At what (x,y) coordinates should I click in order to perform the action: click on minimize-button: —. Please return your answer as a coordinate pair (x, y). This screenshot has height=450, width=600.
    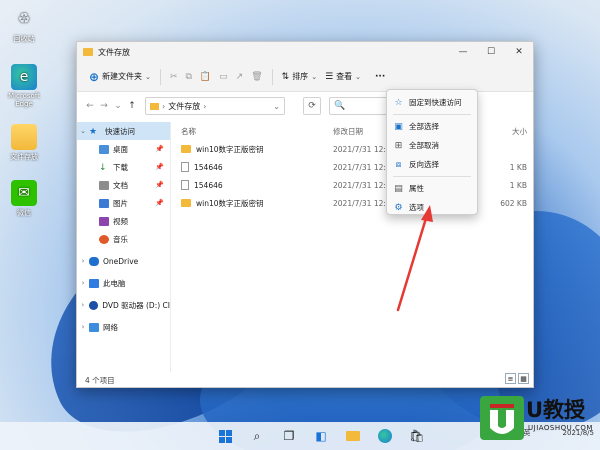
    Looking at the image, I should click on (463, 52).